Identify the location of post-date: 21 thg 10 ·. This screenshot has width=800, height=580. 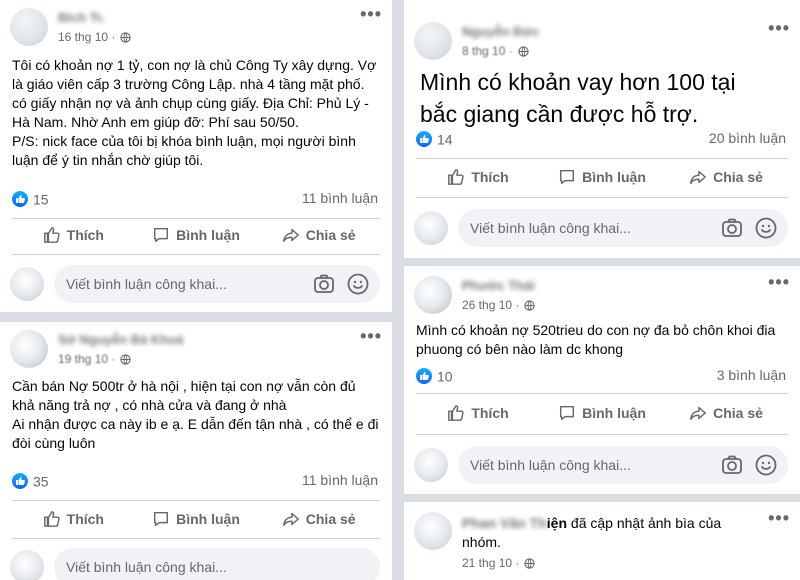
(490, 563).